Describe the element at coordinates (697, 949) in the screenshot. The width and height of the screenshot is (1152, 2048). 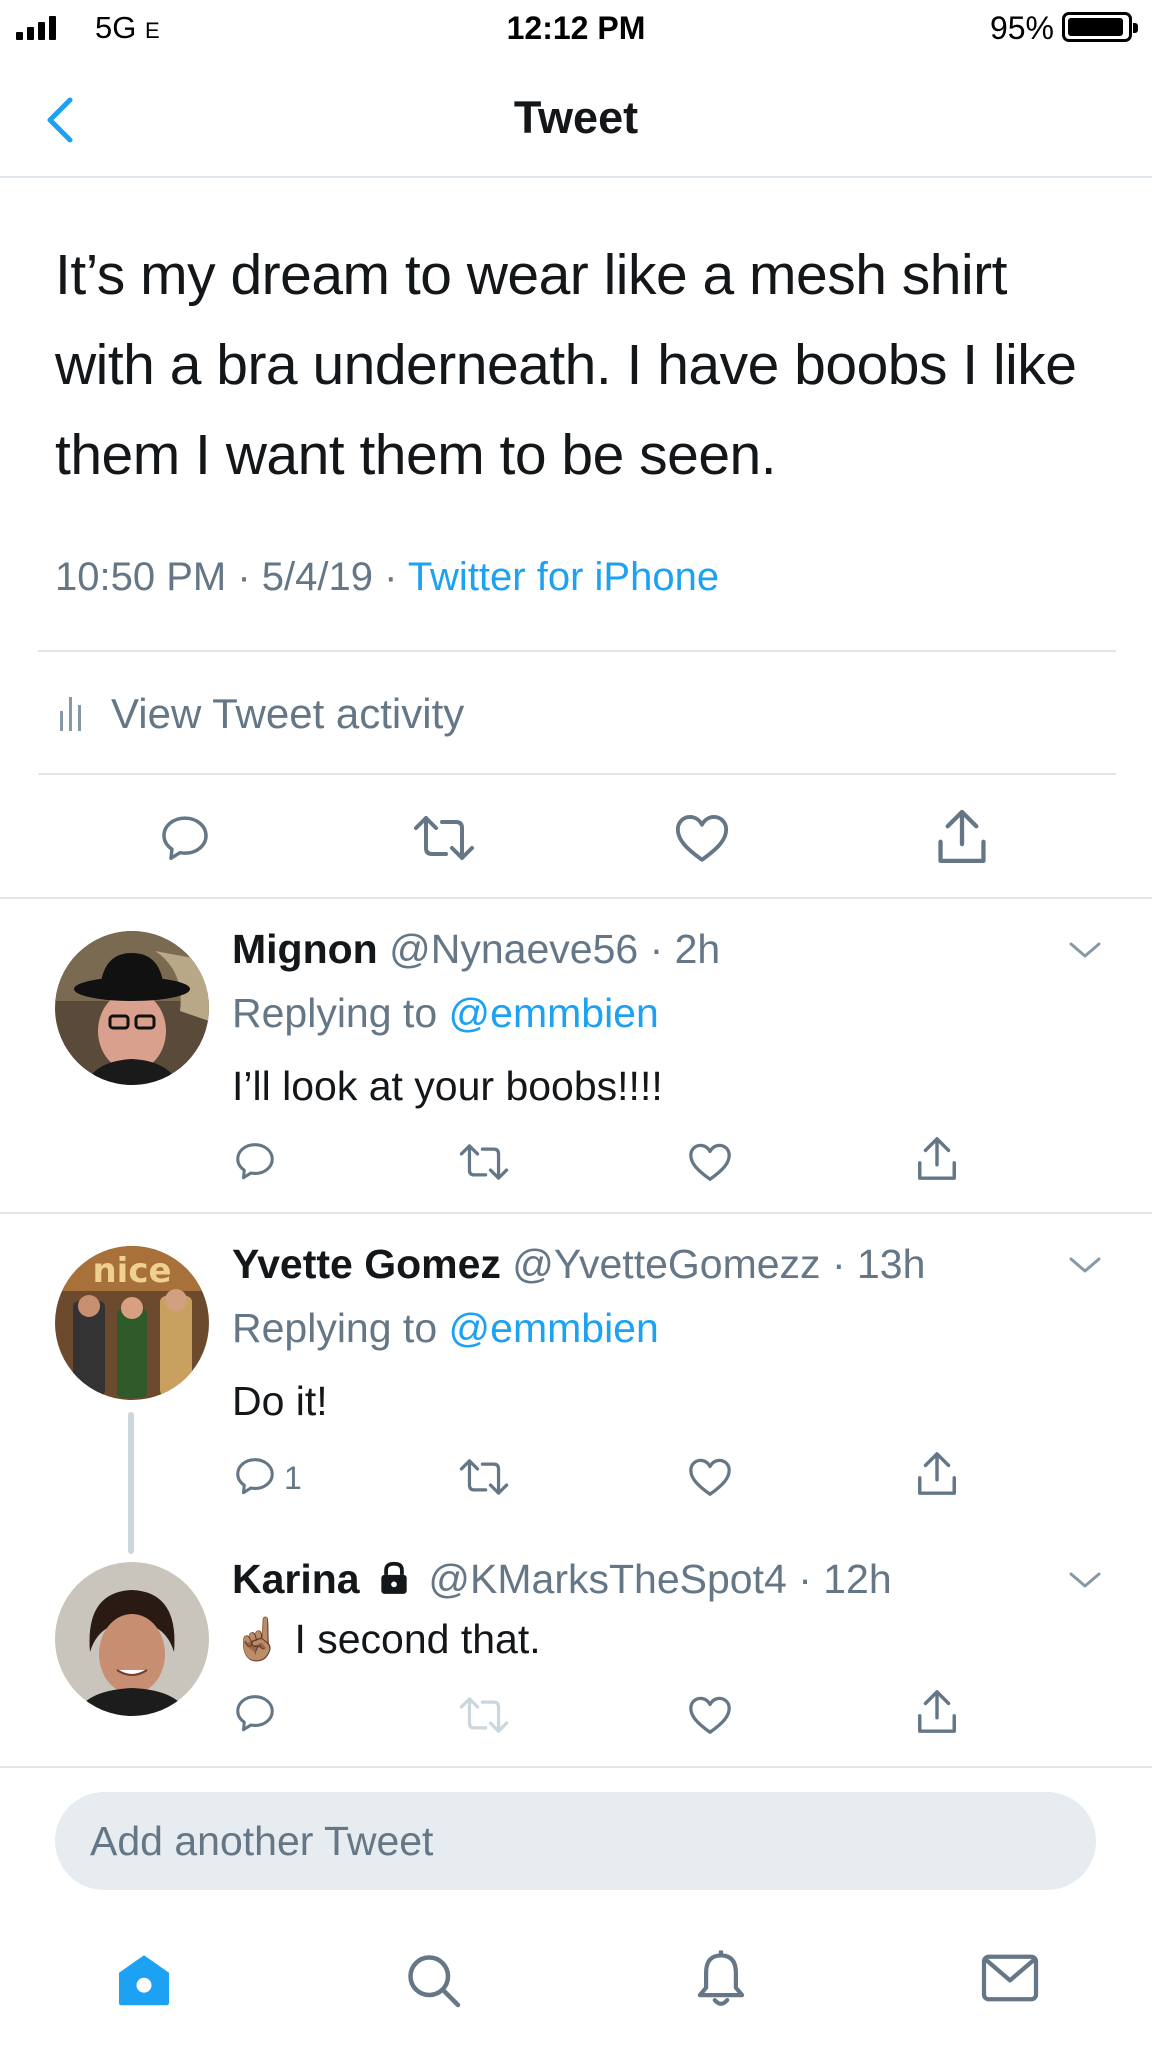
I see `reply-age: 2h` at that location.